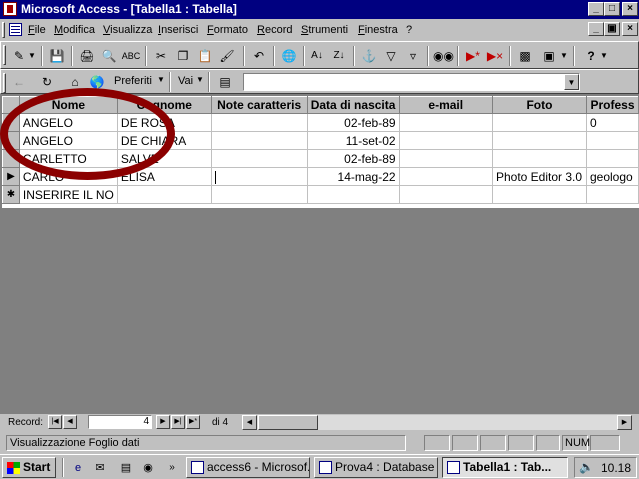  I want to click on cell-data-nascita: 02-feb-89, so click(353, 158).